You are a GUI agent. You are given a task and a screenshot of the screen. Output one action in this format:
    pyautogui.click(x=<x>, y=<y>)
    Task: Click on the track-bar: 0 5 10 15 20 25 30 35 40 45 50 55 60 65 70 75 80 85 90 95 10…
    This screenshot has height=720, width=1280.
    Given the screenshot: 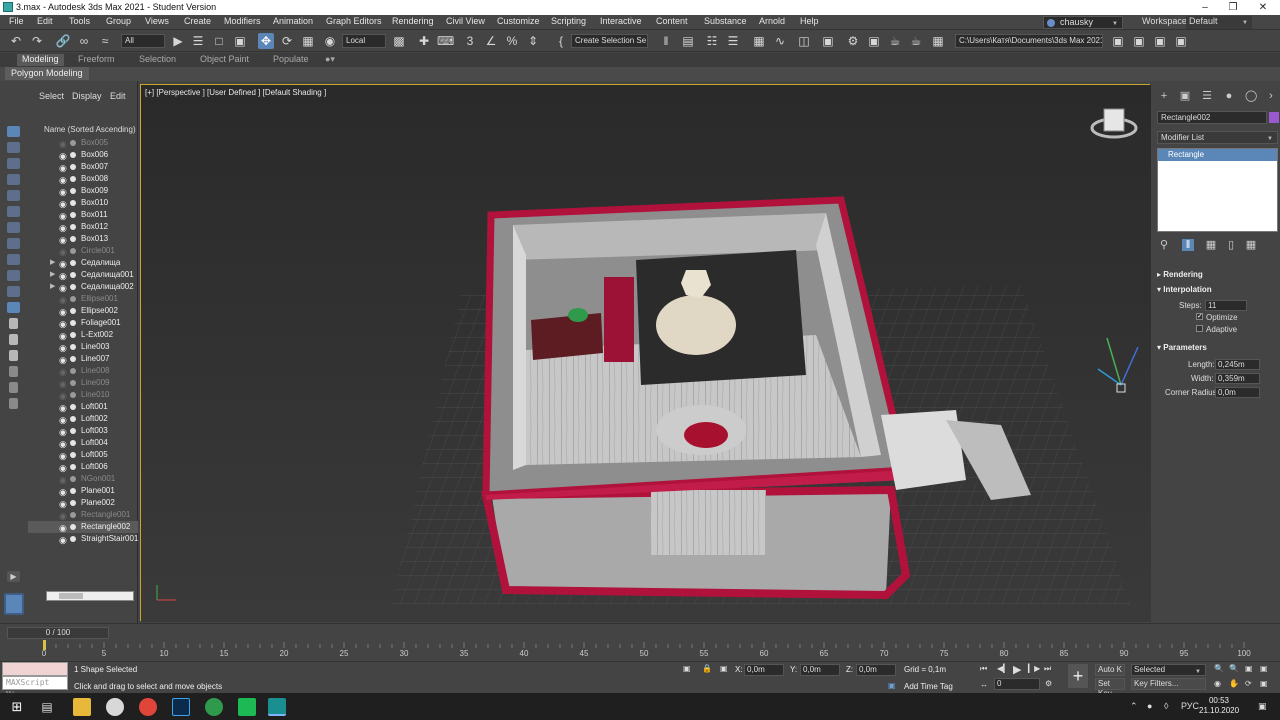 What is the action you would take?
    pyautogui.click(x=635, y=649)
    